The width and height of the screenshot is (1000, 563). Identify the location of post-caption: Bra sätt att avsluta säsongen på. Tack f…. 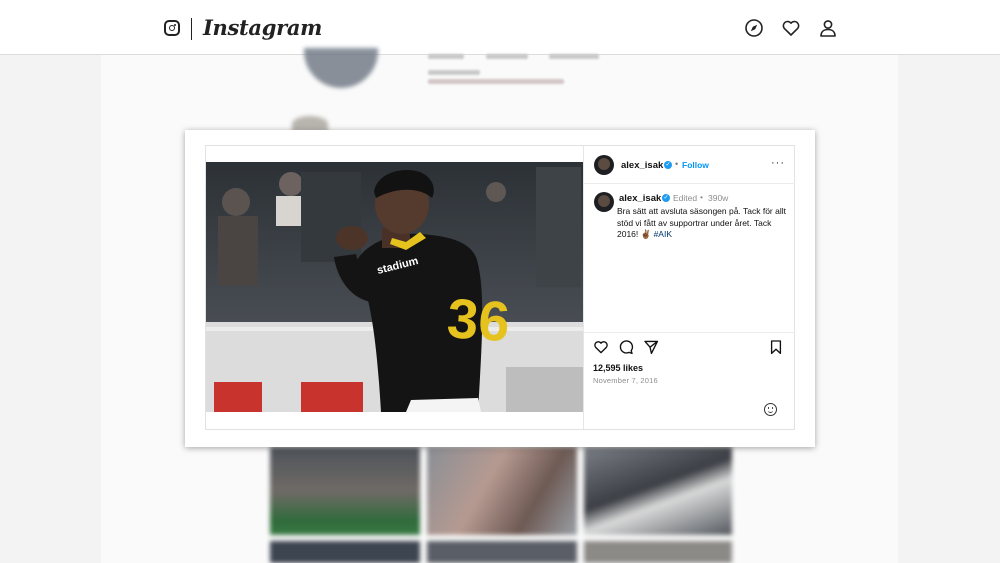
(702, 223).